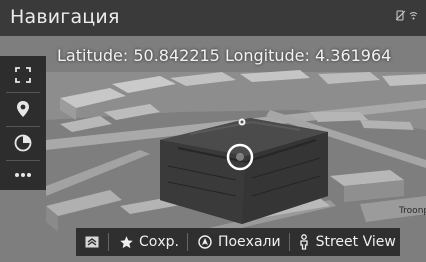  I want to click on go-button: Поехали, so click(238, 242).